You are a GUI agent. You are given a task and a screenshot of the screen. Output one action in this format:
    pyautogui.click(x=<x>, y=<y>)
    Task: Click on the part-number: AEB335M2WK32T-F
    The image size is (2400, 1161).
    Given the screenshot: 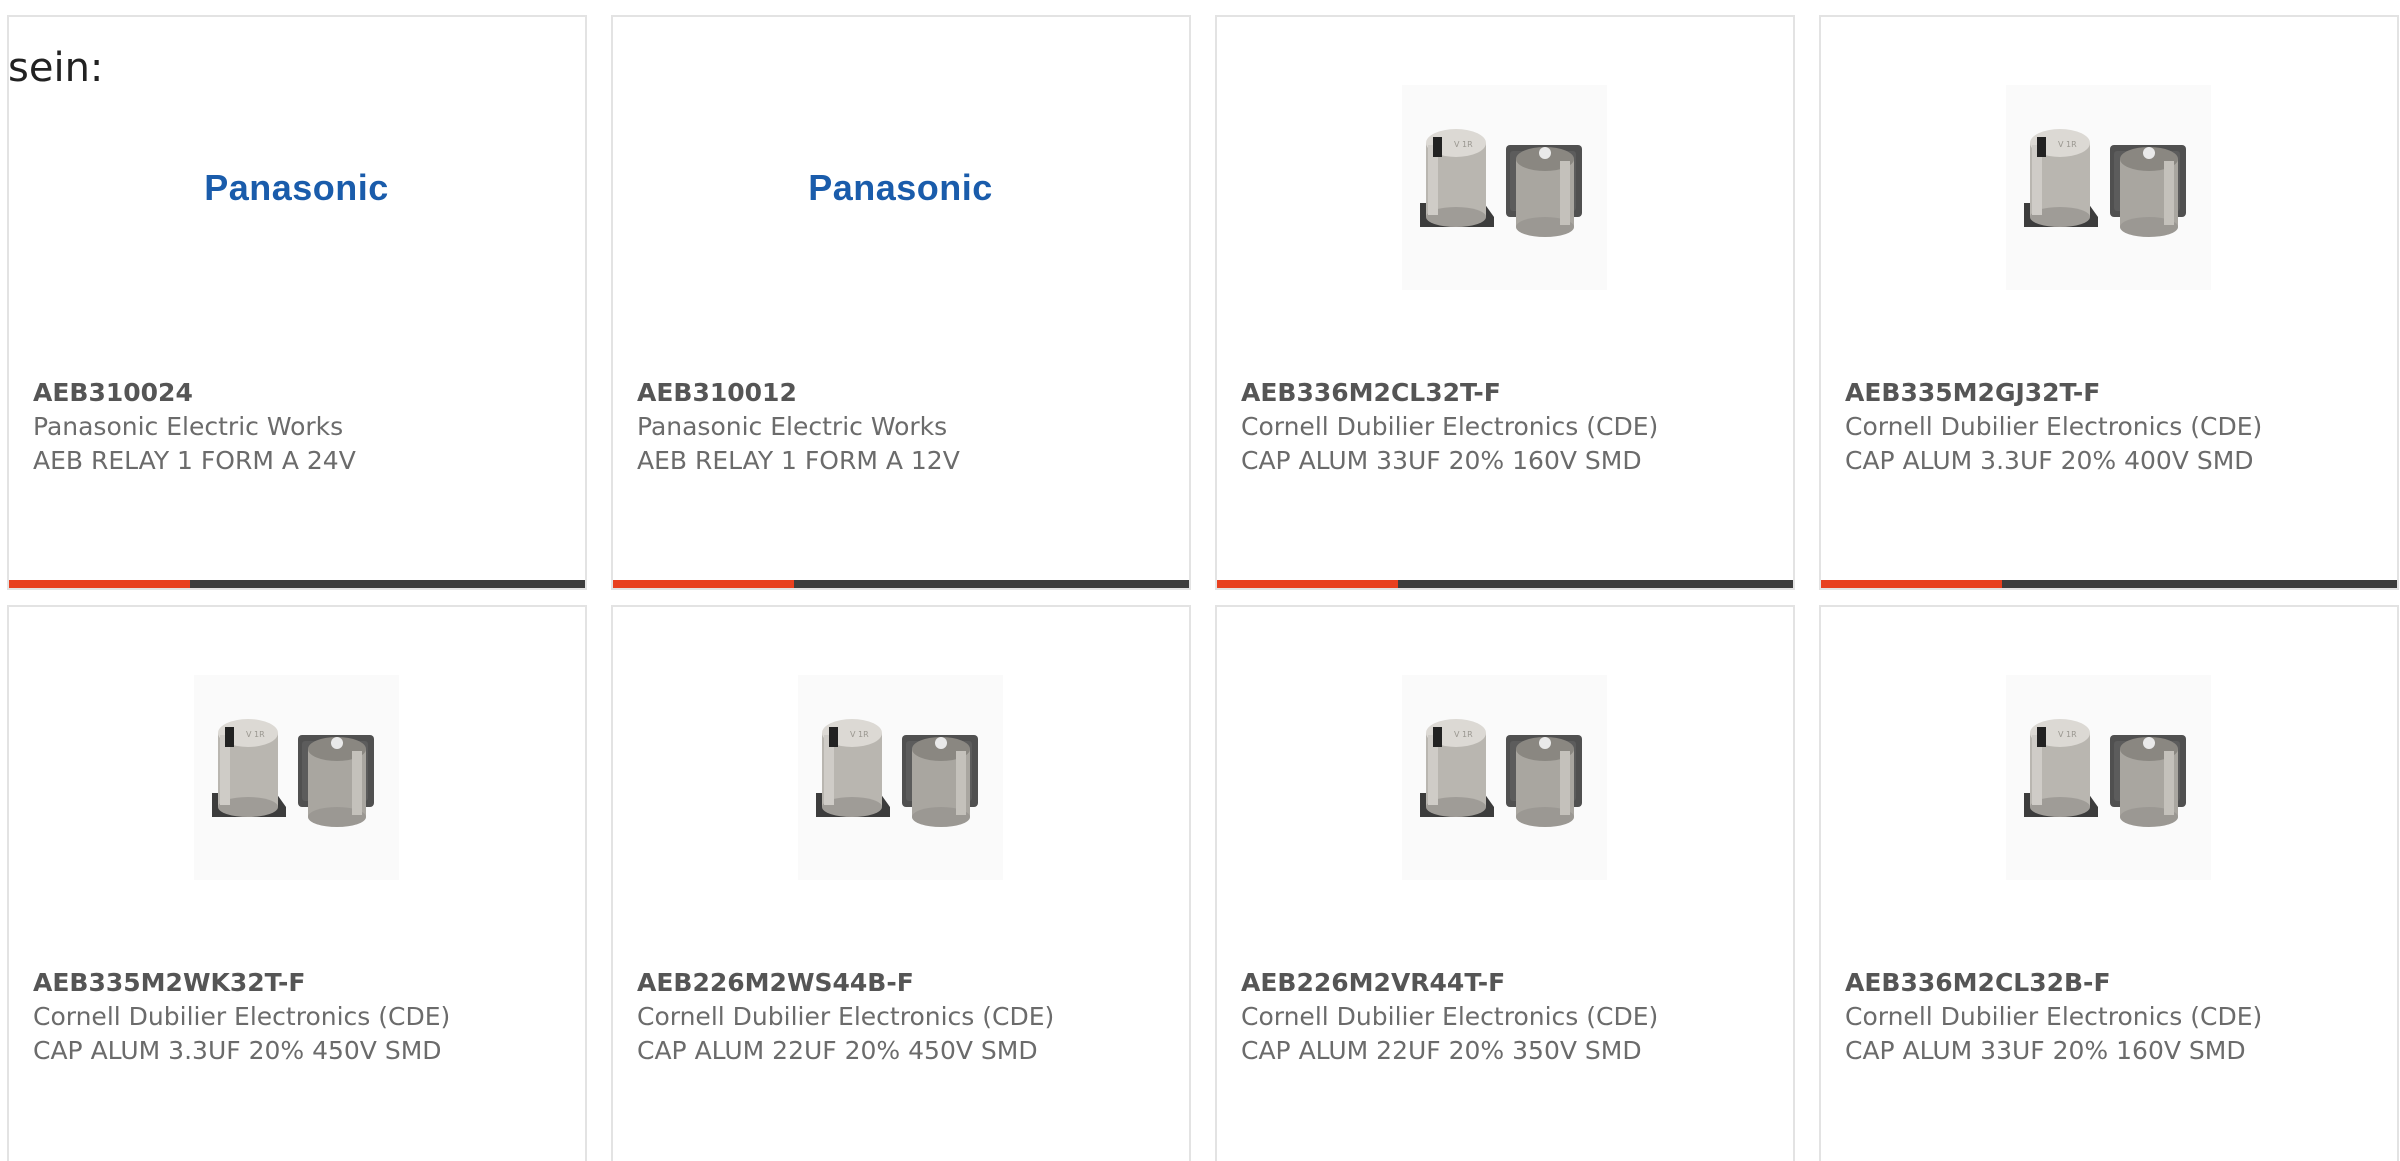 What is the action you would take?
    pyautogui.click(x=301, y=982)
    